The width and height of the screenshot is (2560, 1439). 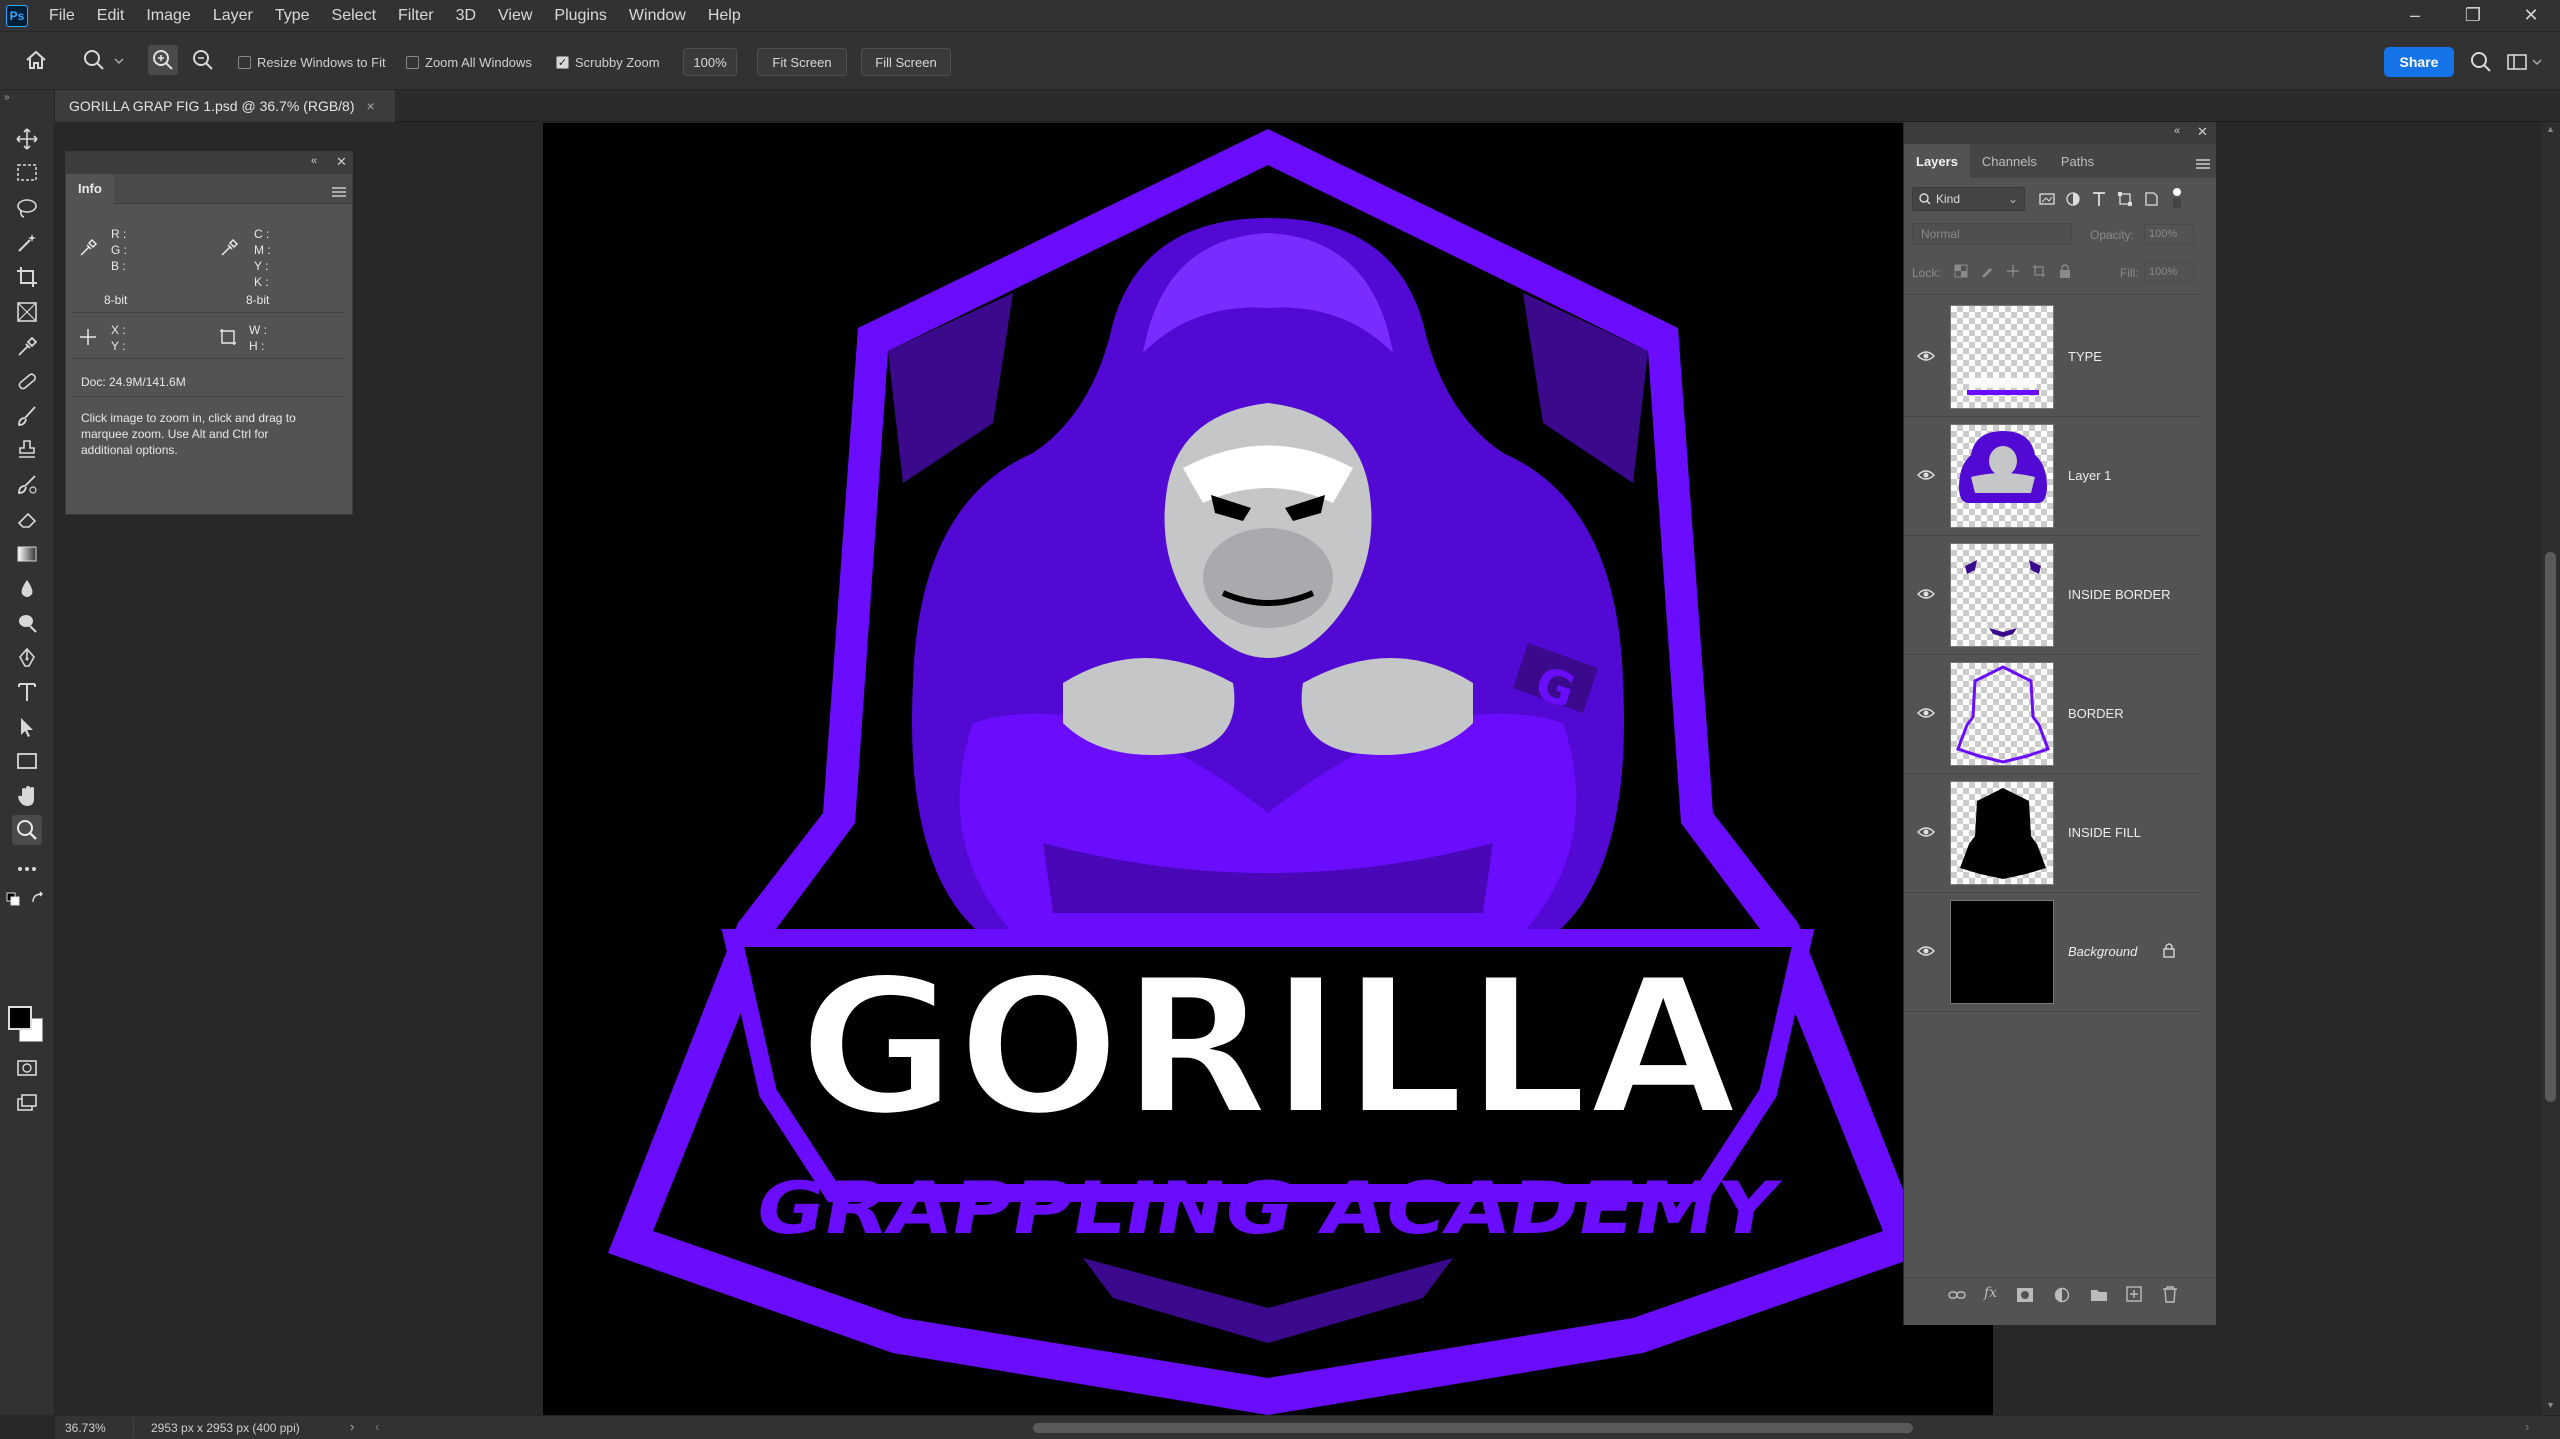 I want to click on menu-image: Image, so click(x=168, y=16).